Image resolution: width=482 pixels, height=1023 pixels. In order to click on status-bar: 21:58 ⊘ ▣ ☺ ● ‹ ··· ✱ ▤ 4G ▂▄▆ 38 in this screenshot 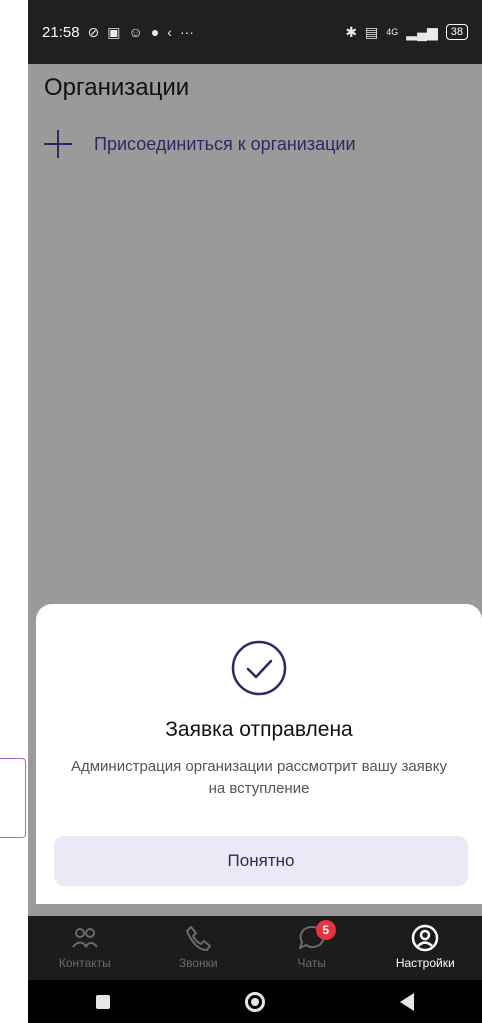, I will do `click(255, 32)`.